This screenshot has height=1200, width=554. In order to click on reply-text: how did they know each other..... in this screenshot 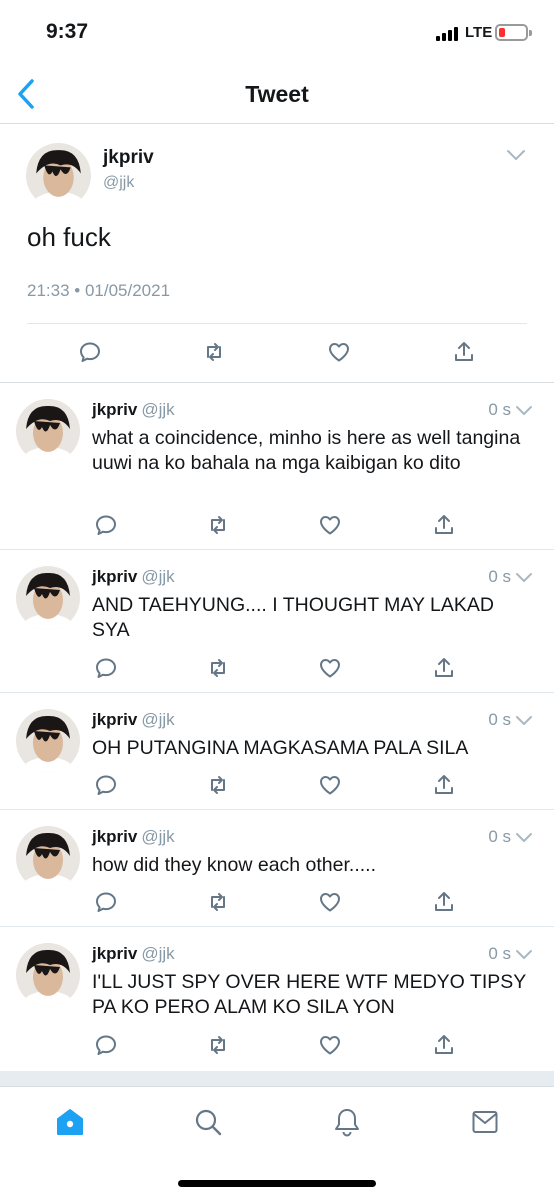, I will do `click(234, 865)`.